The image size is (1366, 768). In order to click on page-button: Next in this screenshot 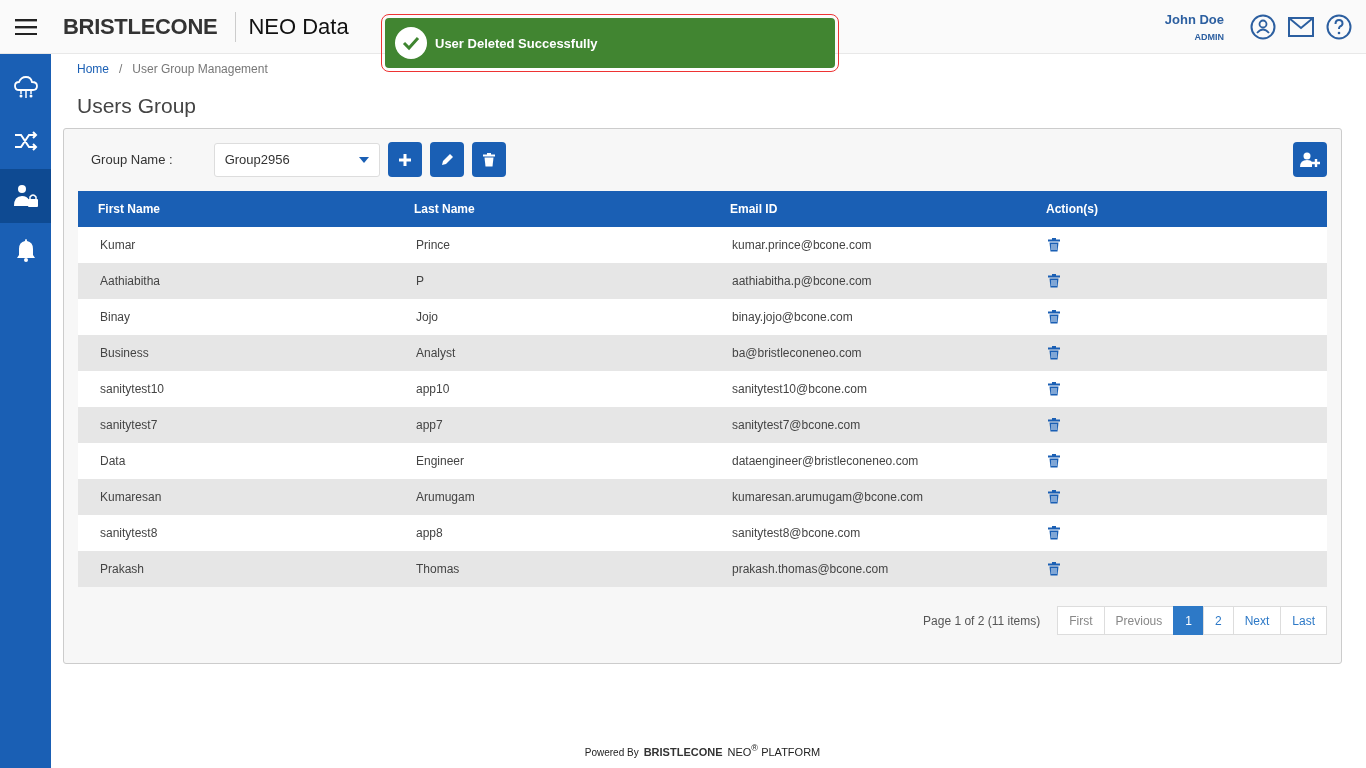, I will do `click(1257, 620)`.